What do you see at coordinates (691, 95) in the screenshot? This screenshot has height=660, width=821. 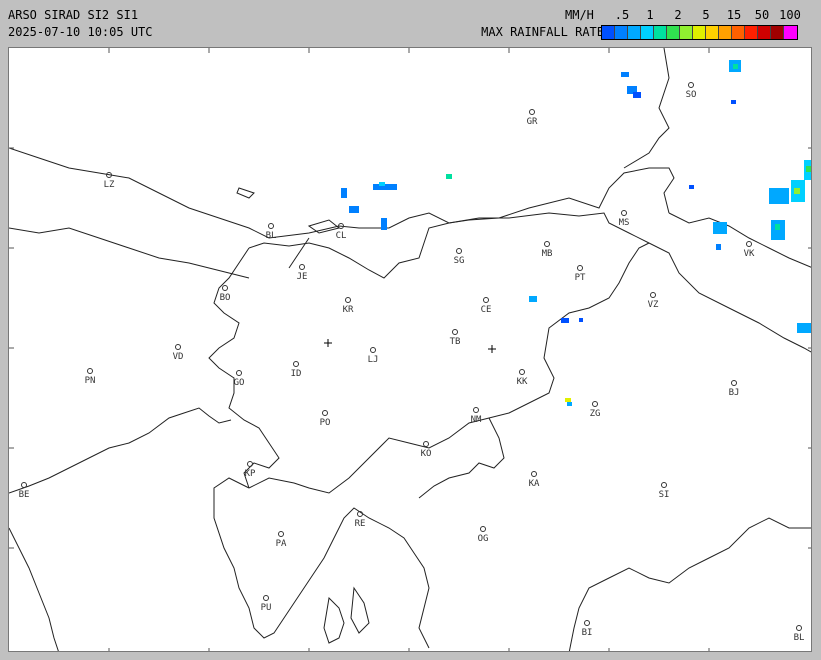 I see `city-label: SO` at bounding box center [691, 95].